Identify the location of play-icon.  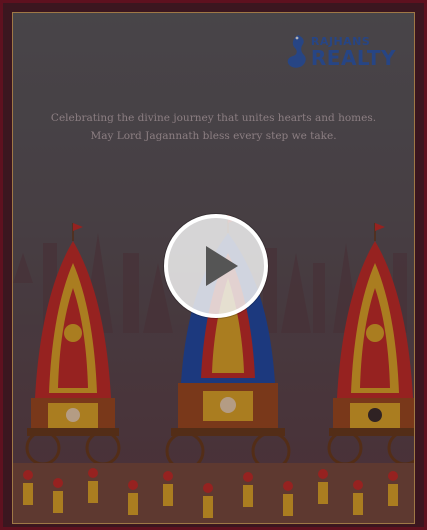
(222, 266).